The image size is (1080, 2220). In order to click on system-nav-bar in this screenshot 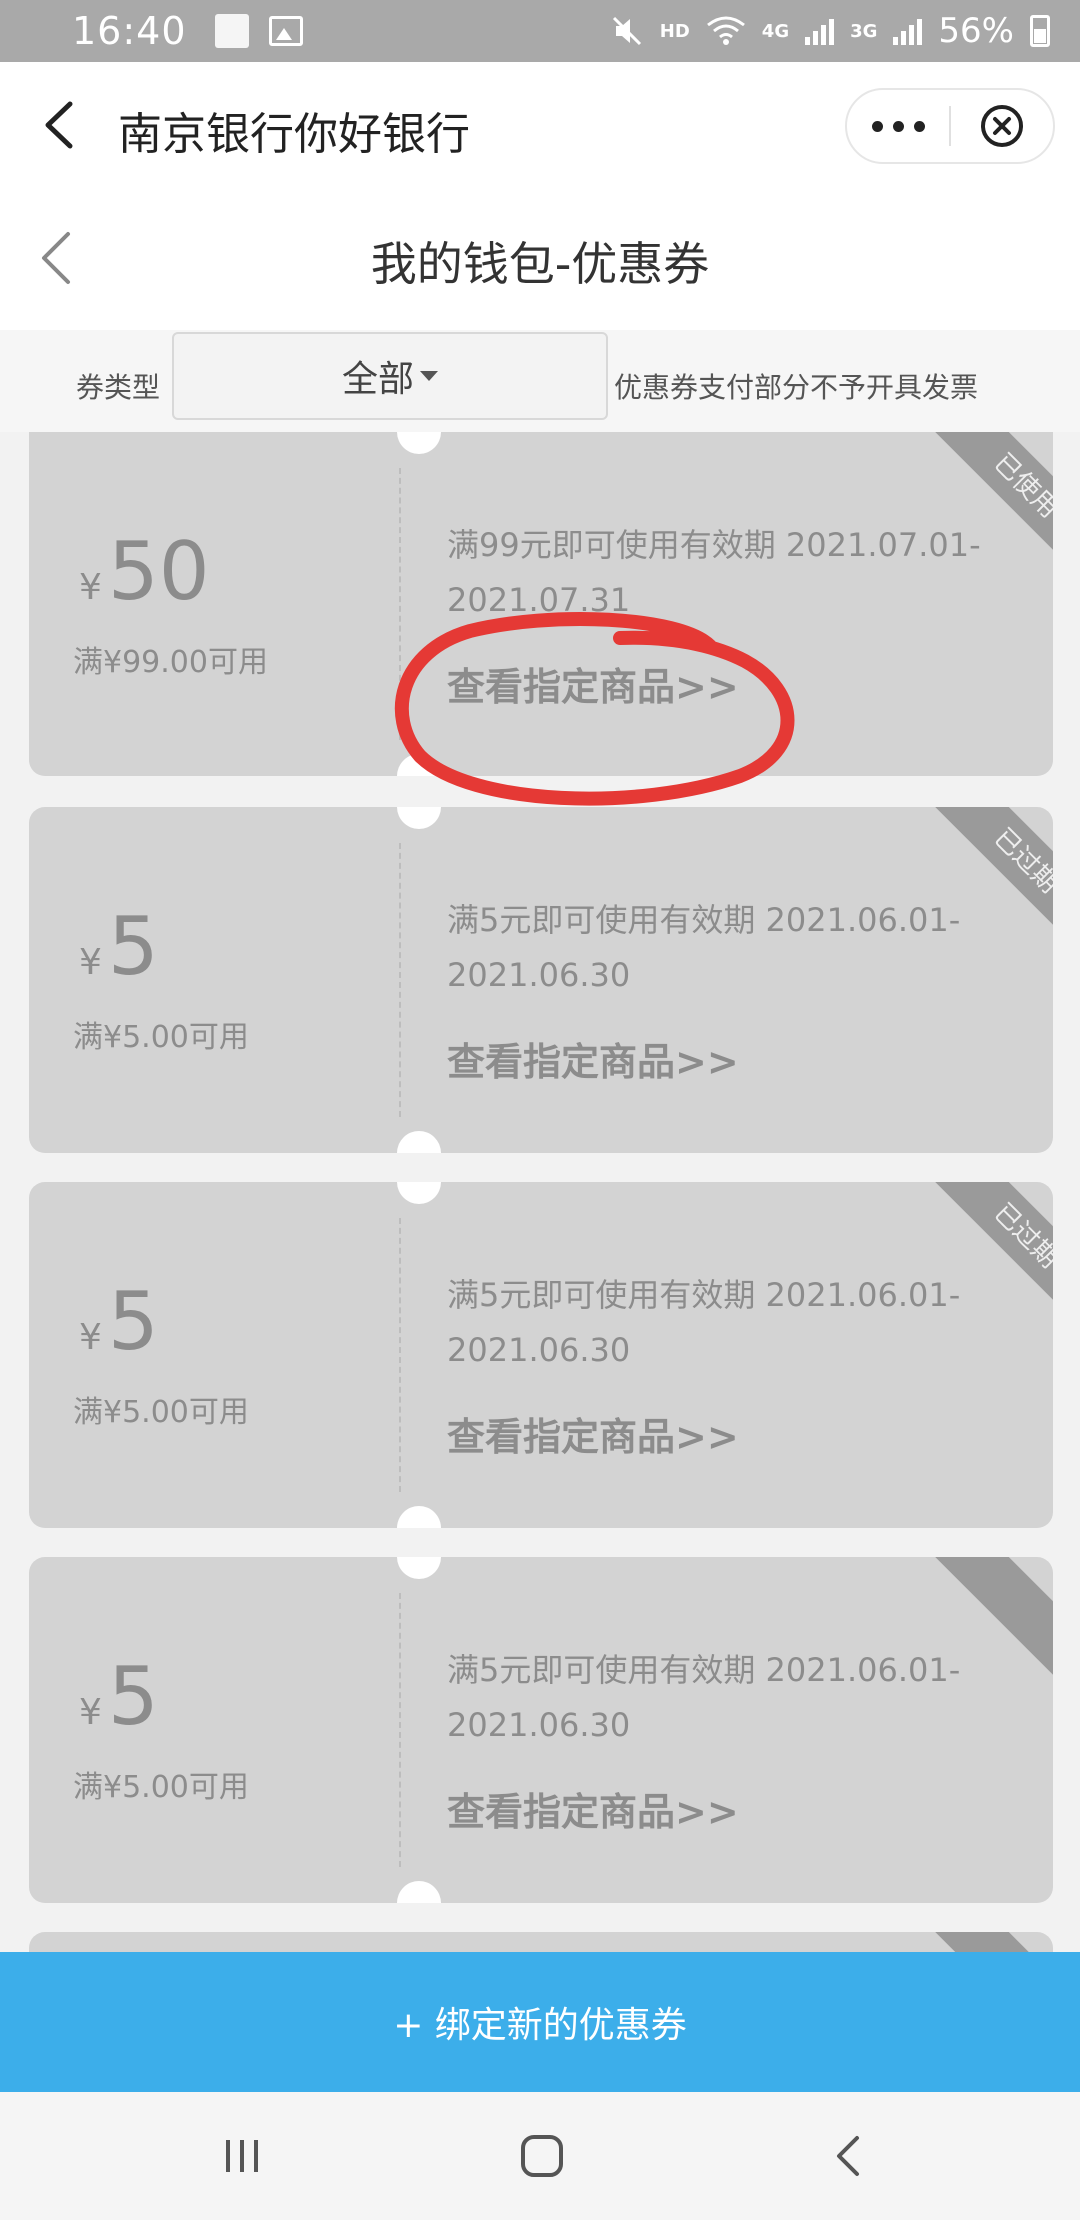, I will do `click(540, 2156)`.